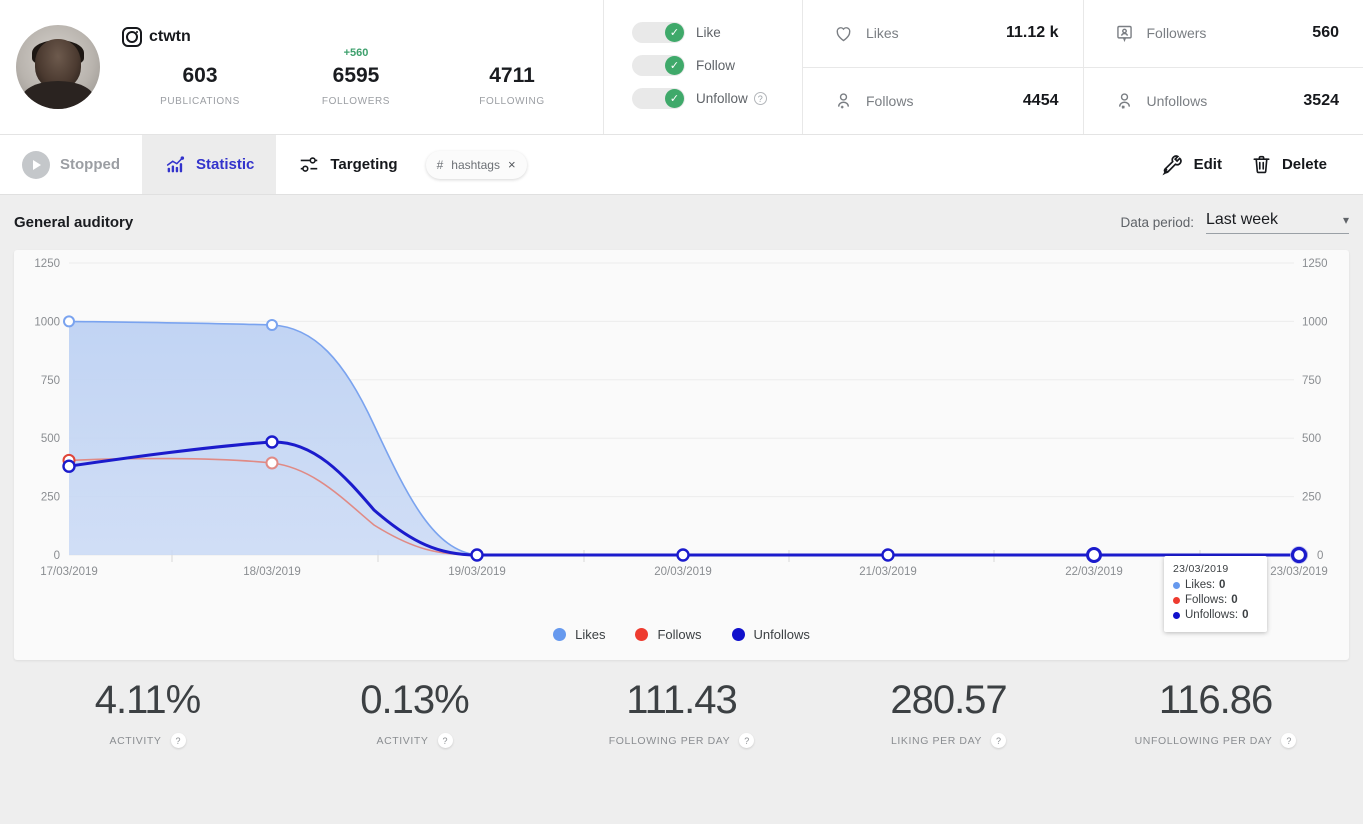 The image size is (1363, 824). I want to click on toggle-follow: ✓ Follow, so click(717, 65).